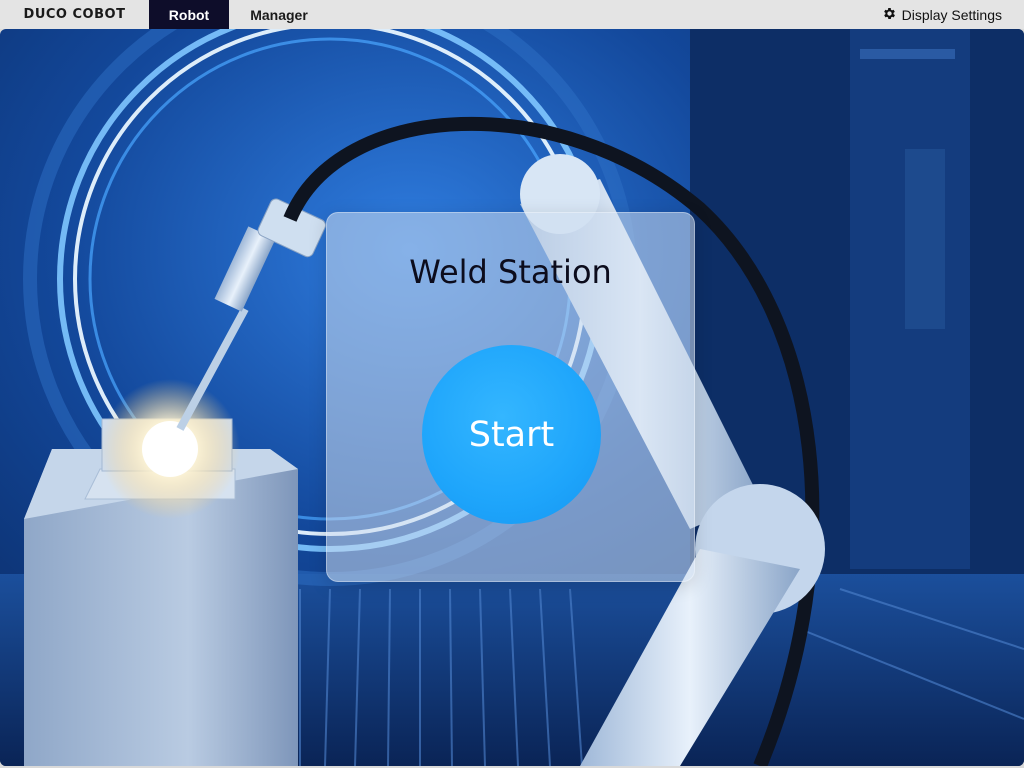 Image resolution: width=1024 pixels, height=768 pixels. What do you see at coordinates (189, 14) in the screenshot?
I see `tab-robot: Robot` at bounding box center [189, 14].